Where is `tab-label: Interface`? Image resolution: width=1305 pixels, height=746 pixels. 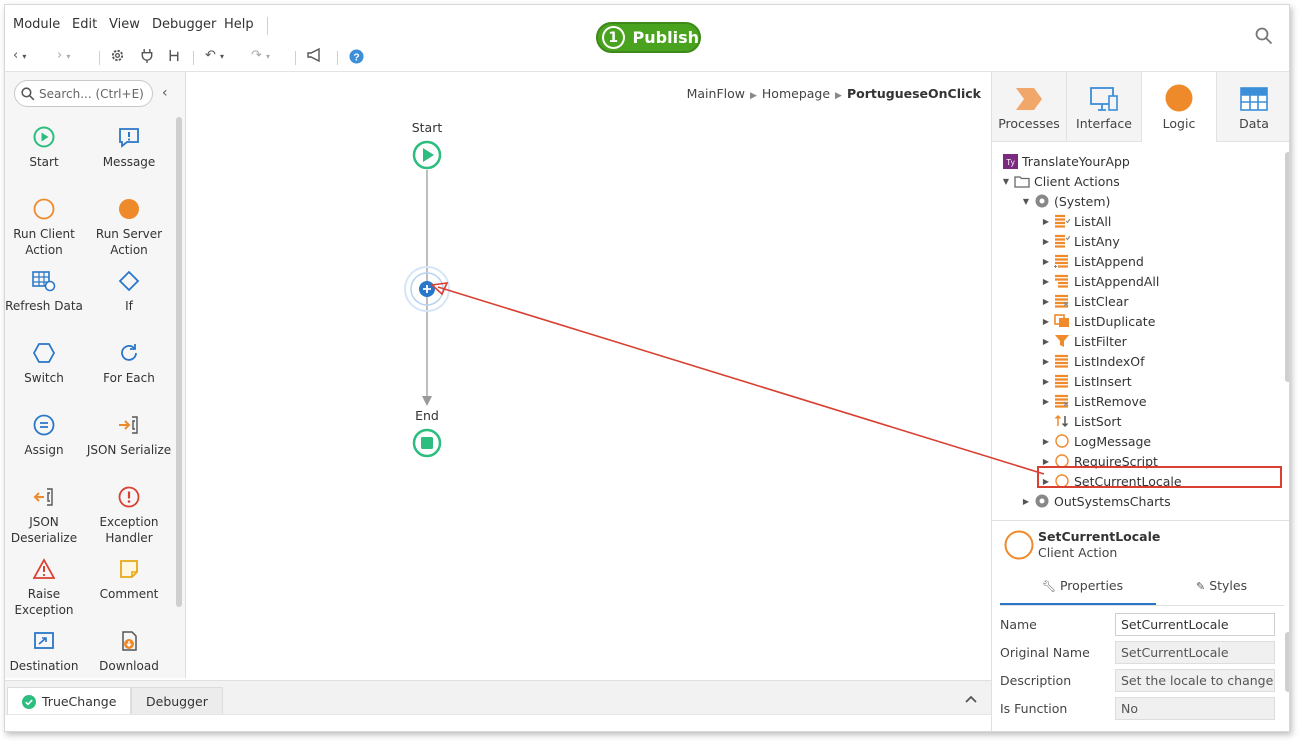 tab-label: Interface is located at coordinates (1104, 123).